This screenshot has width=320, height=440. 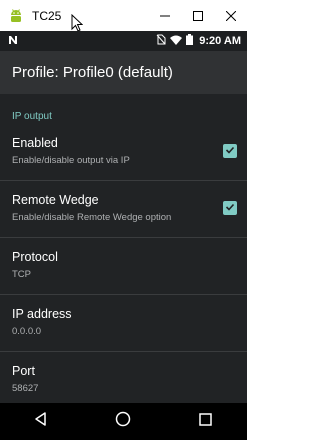 I want to click on recents-button, so click(x=206, y=422).